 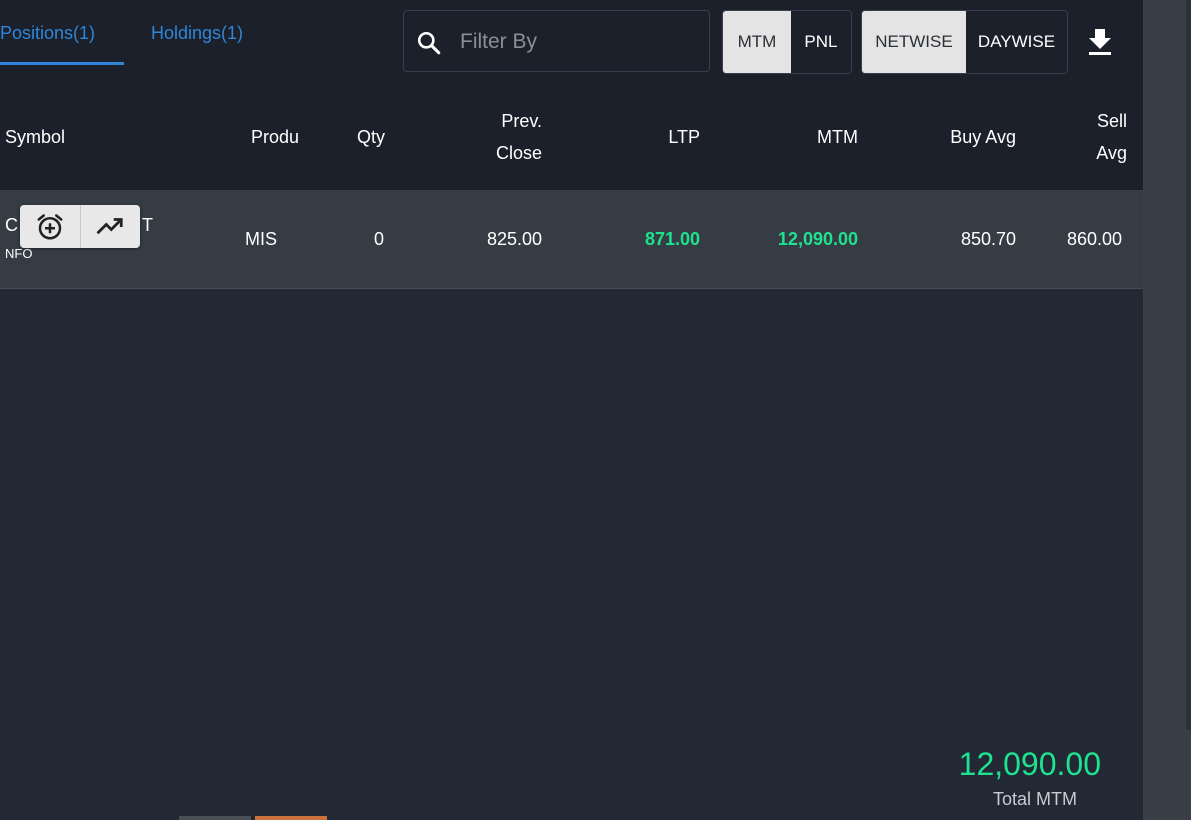 What do you see at coordinates (261, 239) in the screenshot?
I see `cell-product: MIS` at bounding box center [261, 239].